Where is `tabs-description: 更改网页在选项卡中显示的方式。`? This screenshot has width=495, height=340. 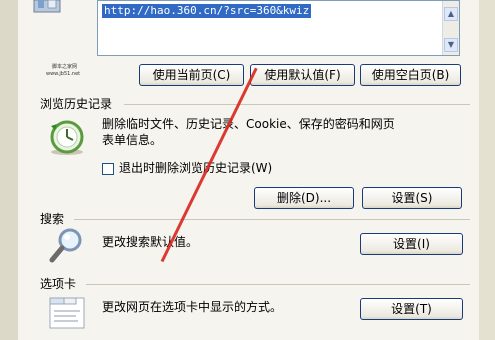
tabs-description: 更改网页在选项卡中显示的方式。 is located at coordinates (192, 307).